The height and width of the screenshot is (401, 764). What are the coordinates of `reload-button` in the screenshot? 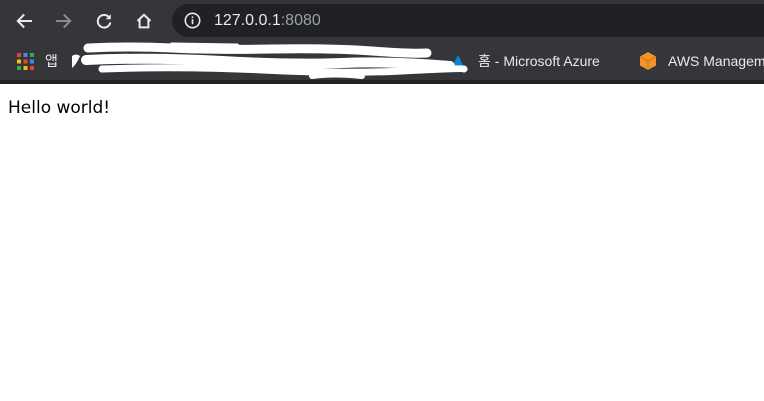 It's located at (104, 21).